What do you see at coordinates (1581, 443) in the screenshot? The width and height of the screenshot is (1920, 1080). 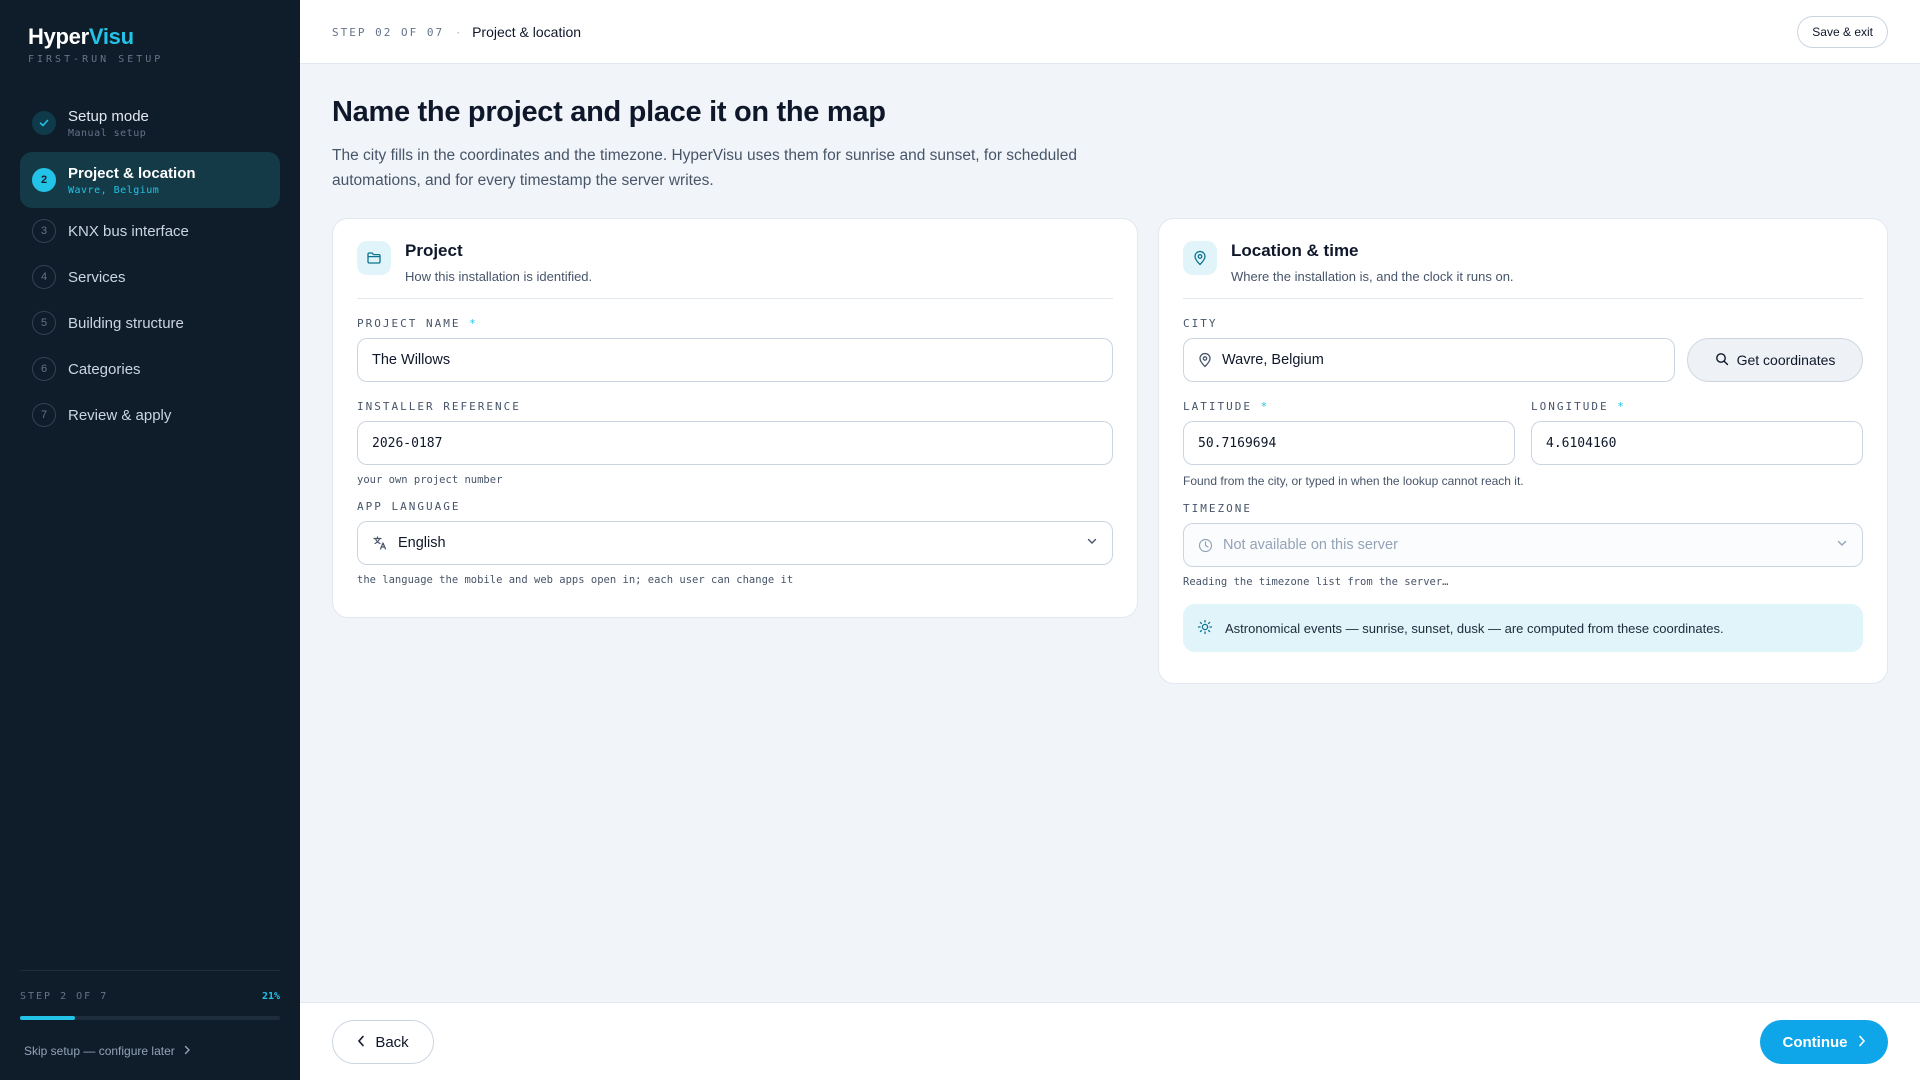 I see `input-value: 4.6104160` at bounding box center [1581, 443].